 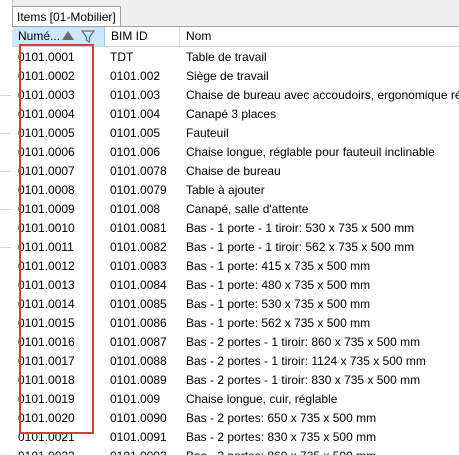 What do you see at coordinates (235, 133) in the screenshot?
I see `table-row: 0101.0005 0101.005 Fauteuil` at bounding box center [235, 133].